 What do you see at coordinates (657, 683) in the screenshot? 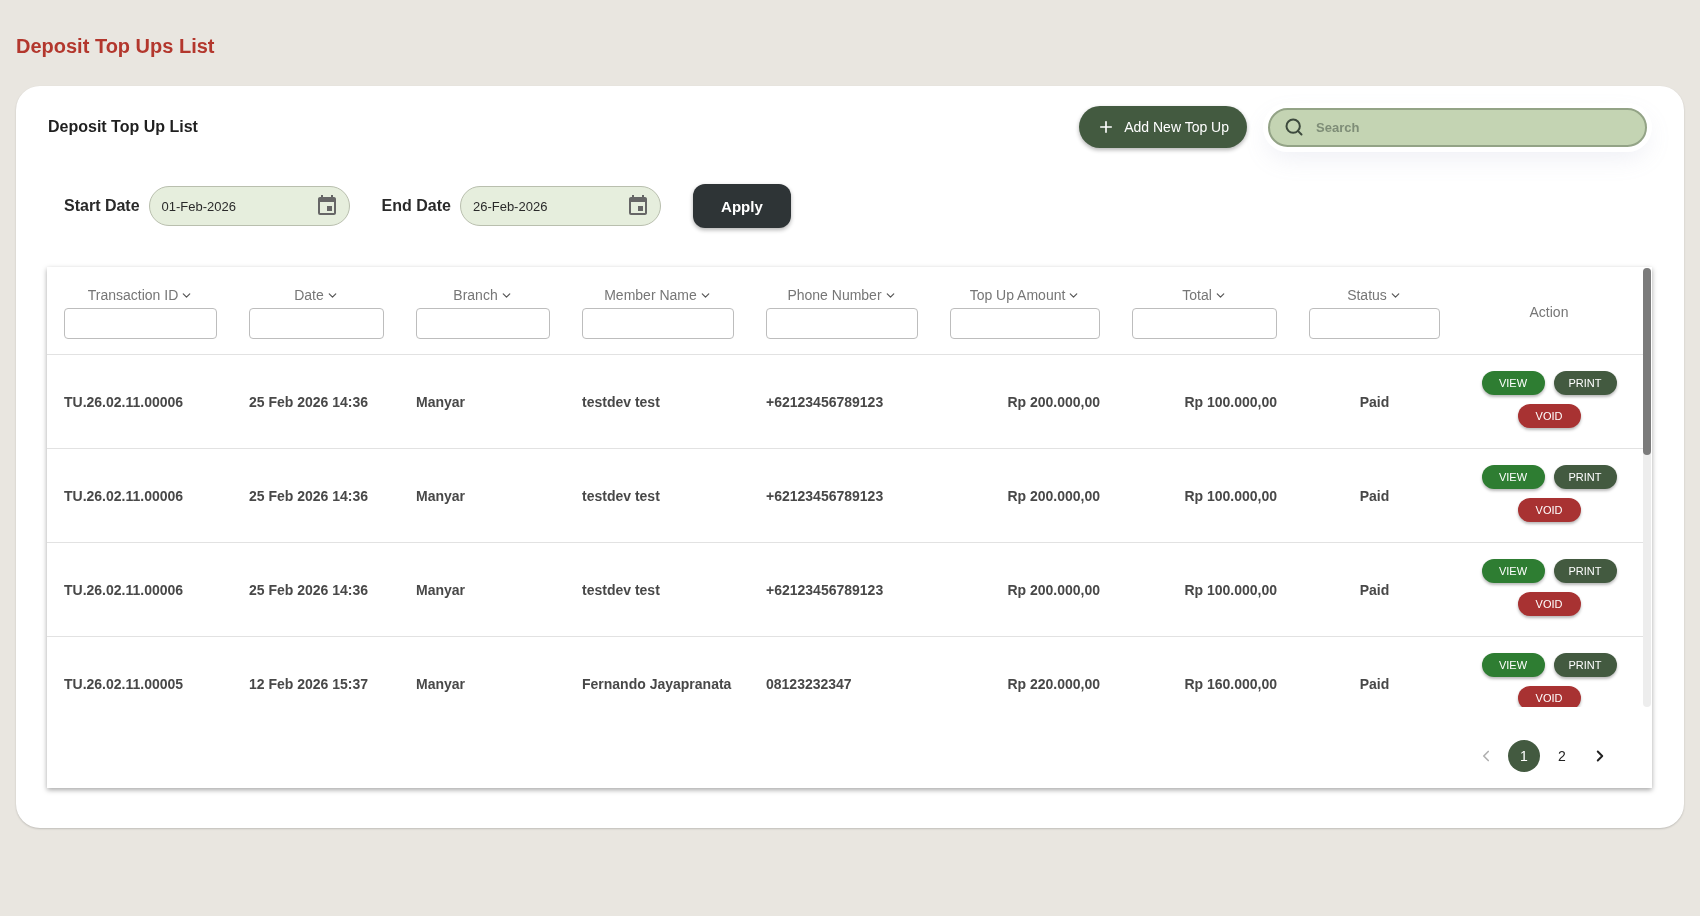
I see `table-cell-text: Fernando Jayapranata` at bounding box center [657, 683].